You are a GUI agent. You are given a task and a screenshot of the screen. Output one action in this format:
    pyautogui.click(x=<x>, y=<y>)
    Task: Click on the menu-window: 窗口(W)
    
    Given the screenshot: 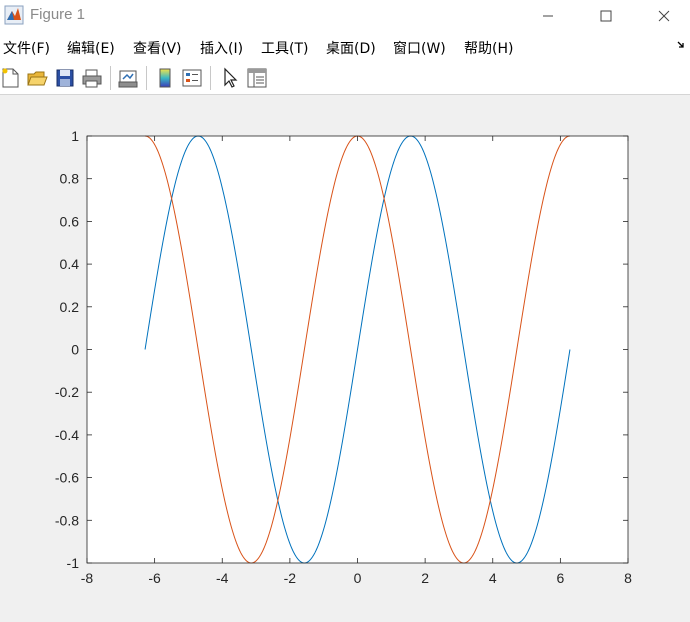 What is the action you would take?
    pyautogui.click(x=419, y=48)
    